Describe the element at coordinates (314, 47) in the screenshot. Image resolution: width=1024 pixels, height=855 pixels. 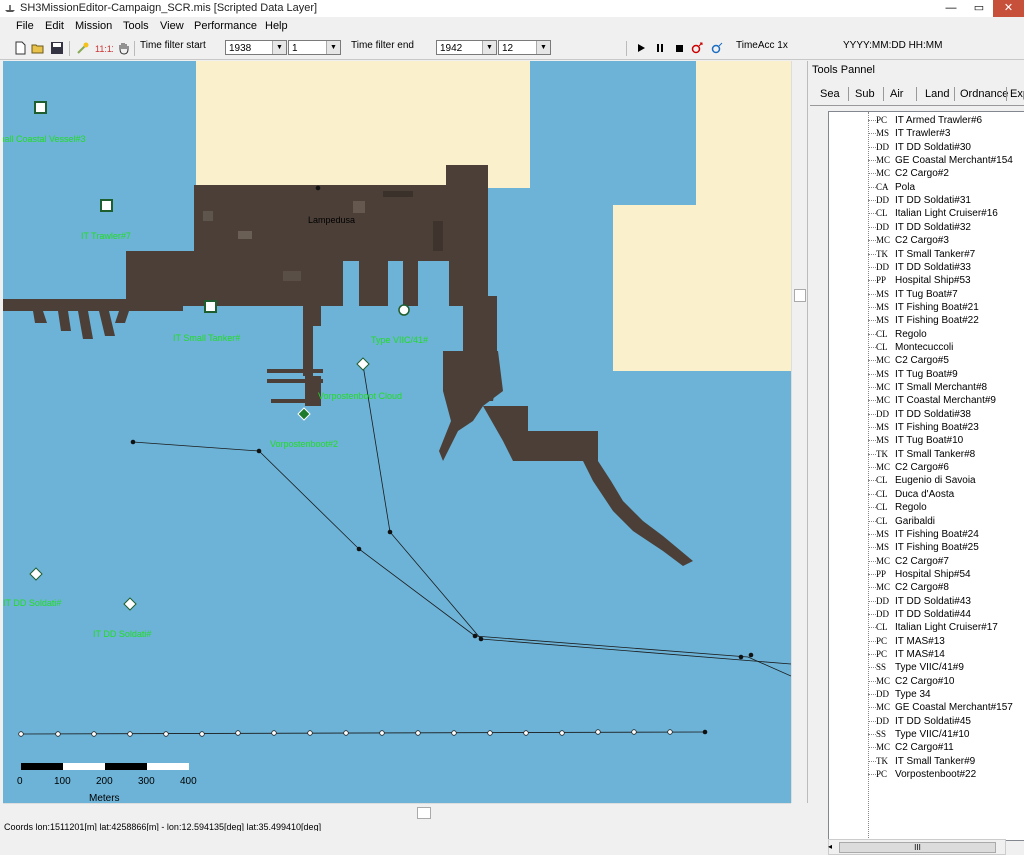
I see `start-month-select: 1 ▼` at that location.